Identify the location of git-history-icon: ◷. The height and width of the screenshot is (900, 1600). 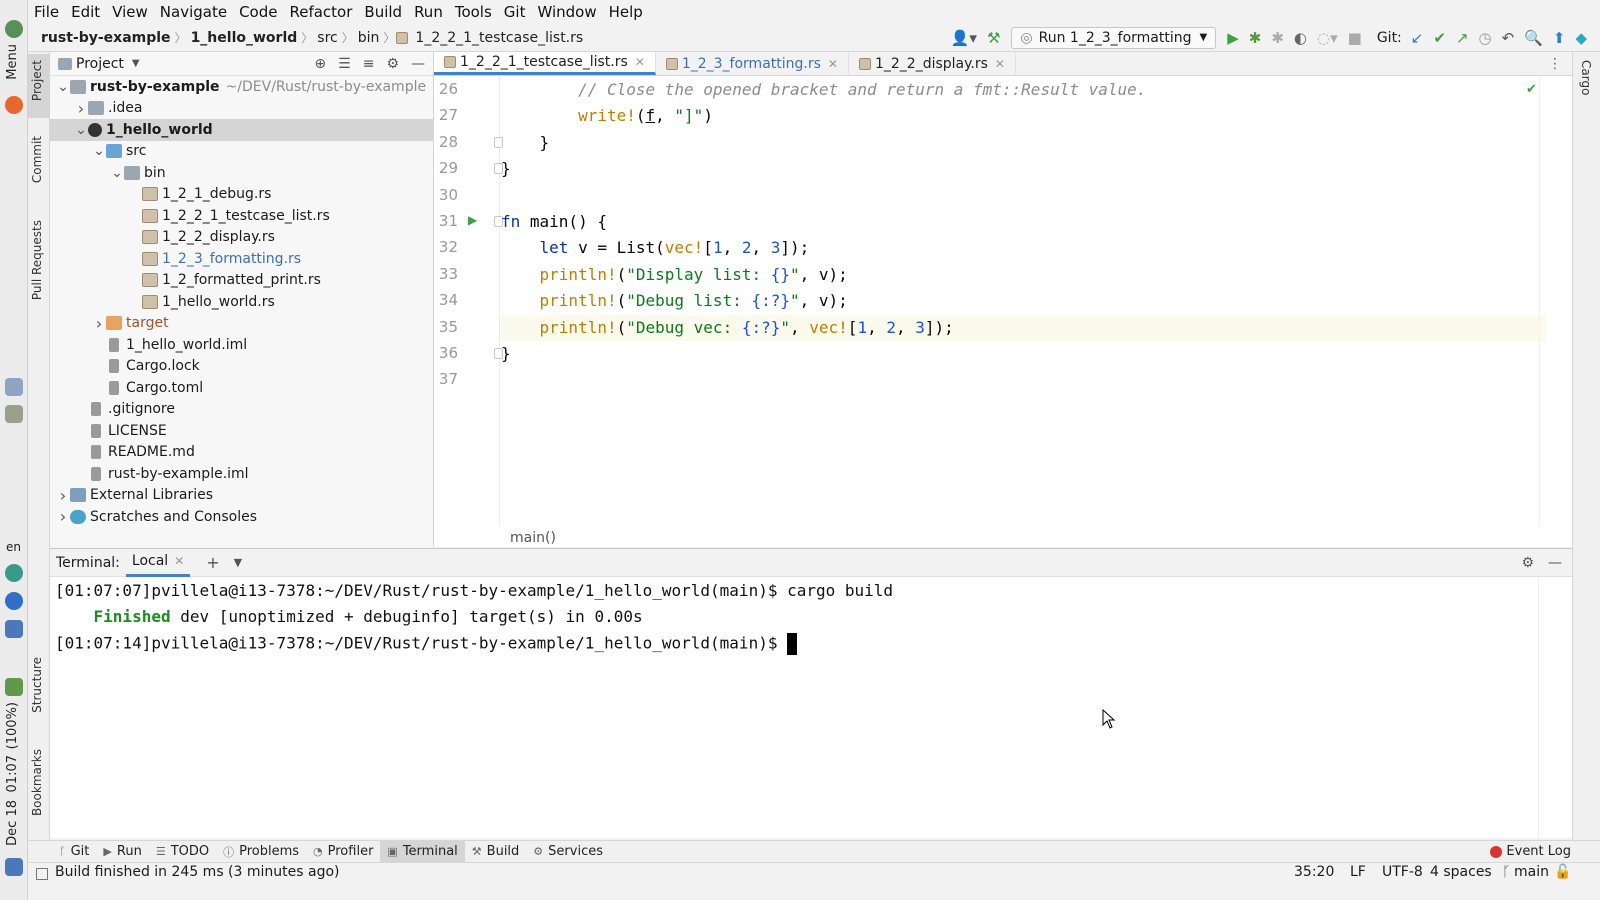
(1485, 38).